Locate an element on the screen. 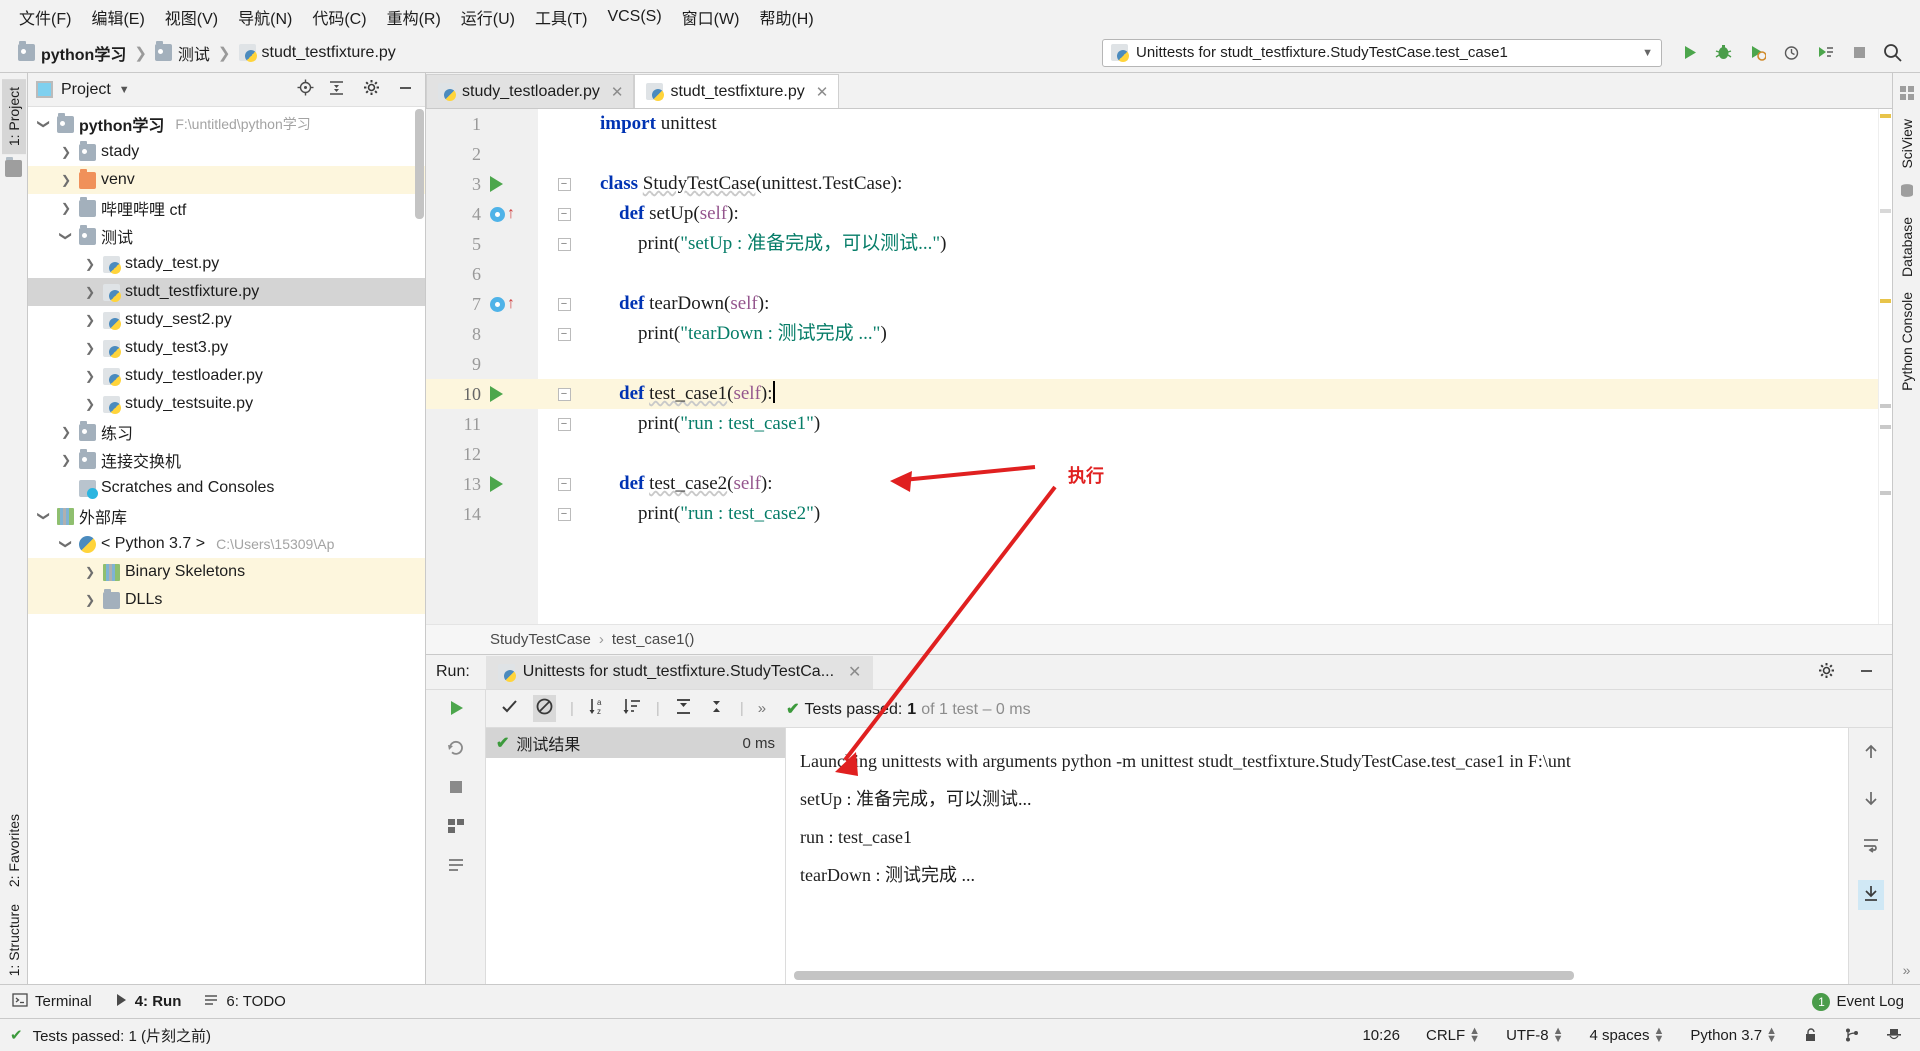 The image size is (1920, 1051). structure-folder-icon is located at coordinates (13, 169).